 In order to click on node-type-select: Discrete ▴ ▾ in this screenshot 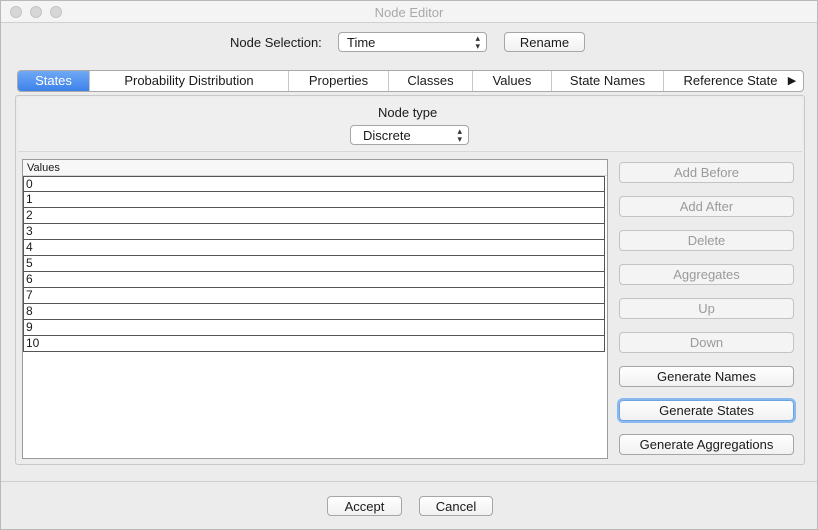, I will do `click(409, 135)`.